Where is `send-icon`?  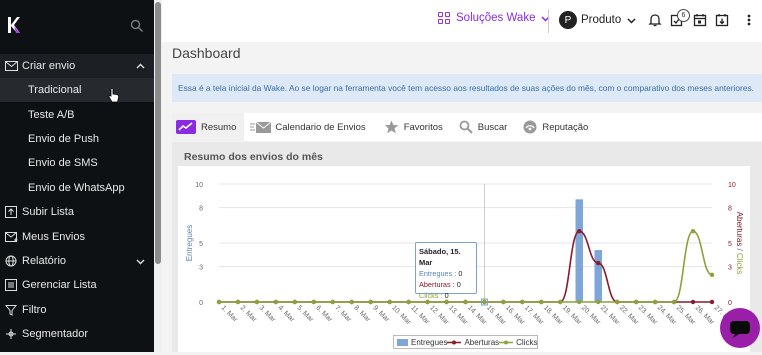
send-icon is located at coordinates (261, 127).